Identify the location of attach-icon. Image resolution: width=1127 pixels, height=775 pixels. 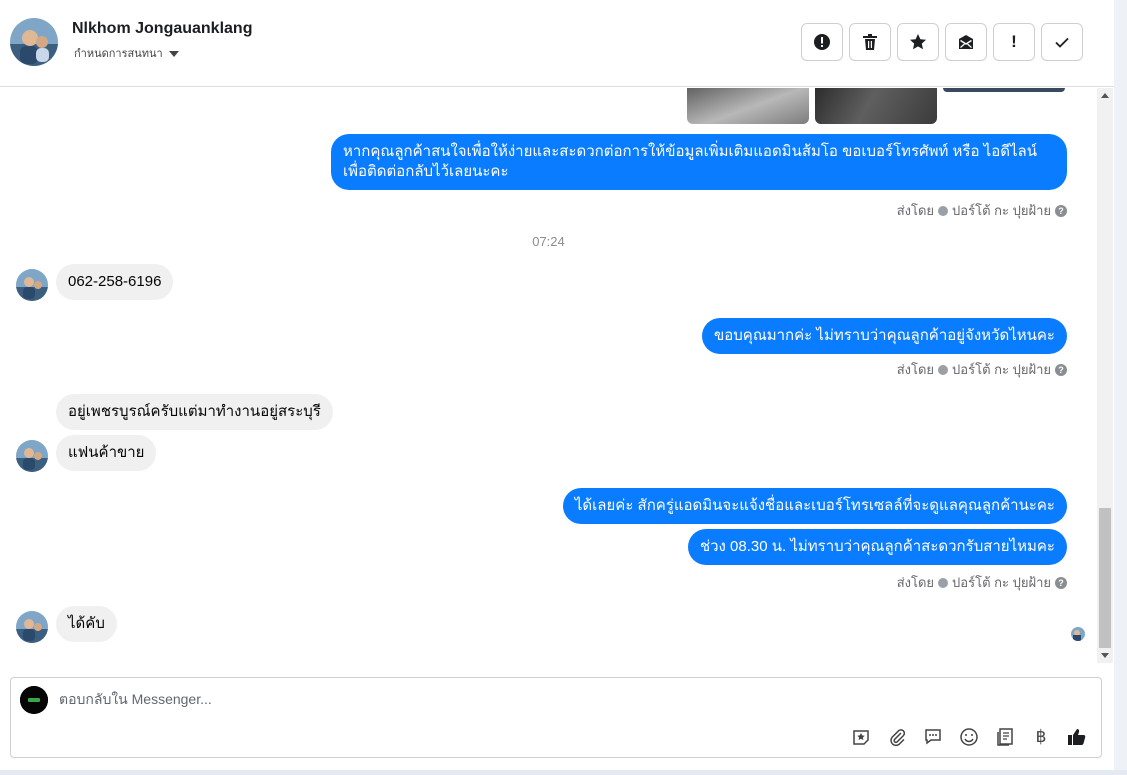
(898, 738).